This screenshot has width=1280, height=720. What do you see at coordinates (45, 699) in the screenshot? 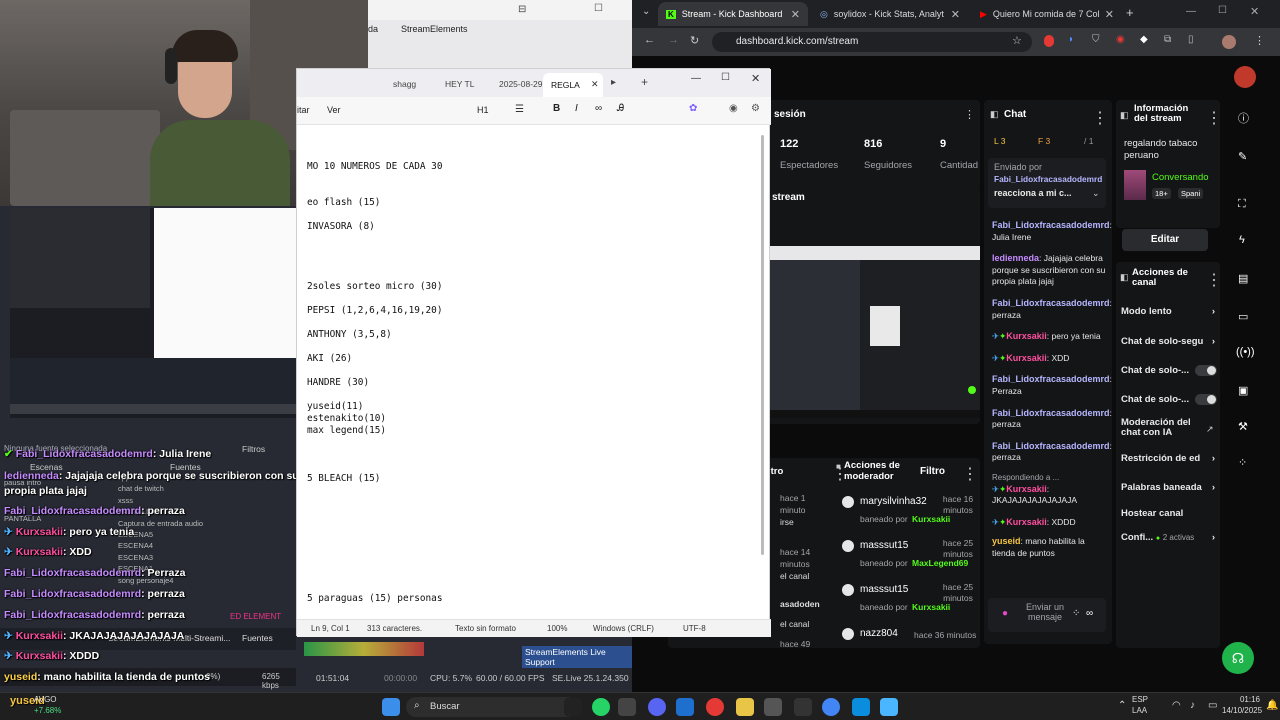
I see `widget-name: AVGO` at bounding box center [45, 699].